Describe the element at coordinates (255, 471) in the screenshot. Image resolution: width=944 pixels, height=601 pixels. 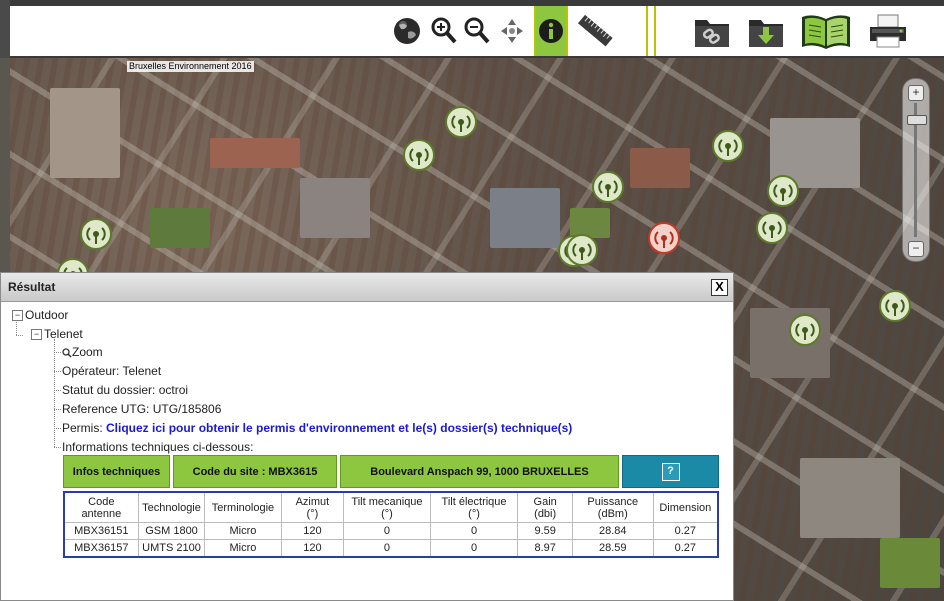
I see `site-code: Code du site : MBX3615` at that location.